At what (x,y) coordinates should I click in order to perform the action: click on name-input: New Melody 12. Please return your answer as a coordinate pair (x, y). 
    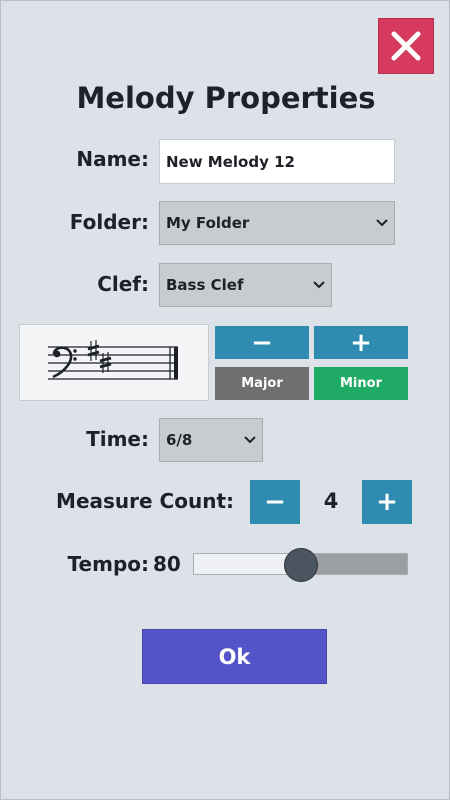
    Looking at the image, I should click on (277, 161).